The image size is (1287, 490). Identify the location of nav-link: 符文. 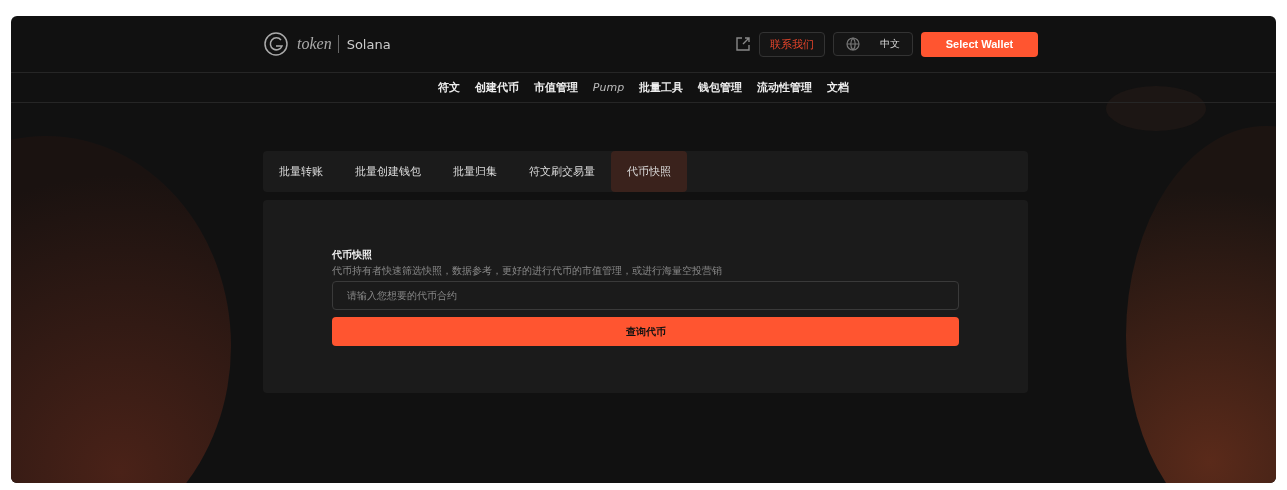
(448, 87).